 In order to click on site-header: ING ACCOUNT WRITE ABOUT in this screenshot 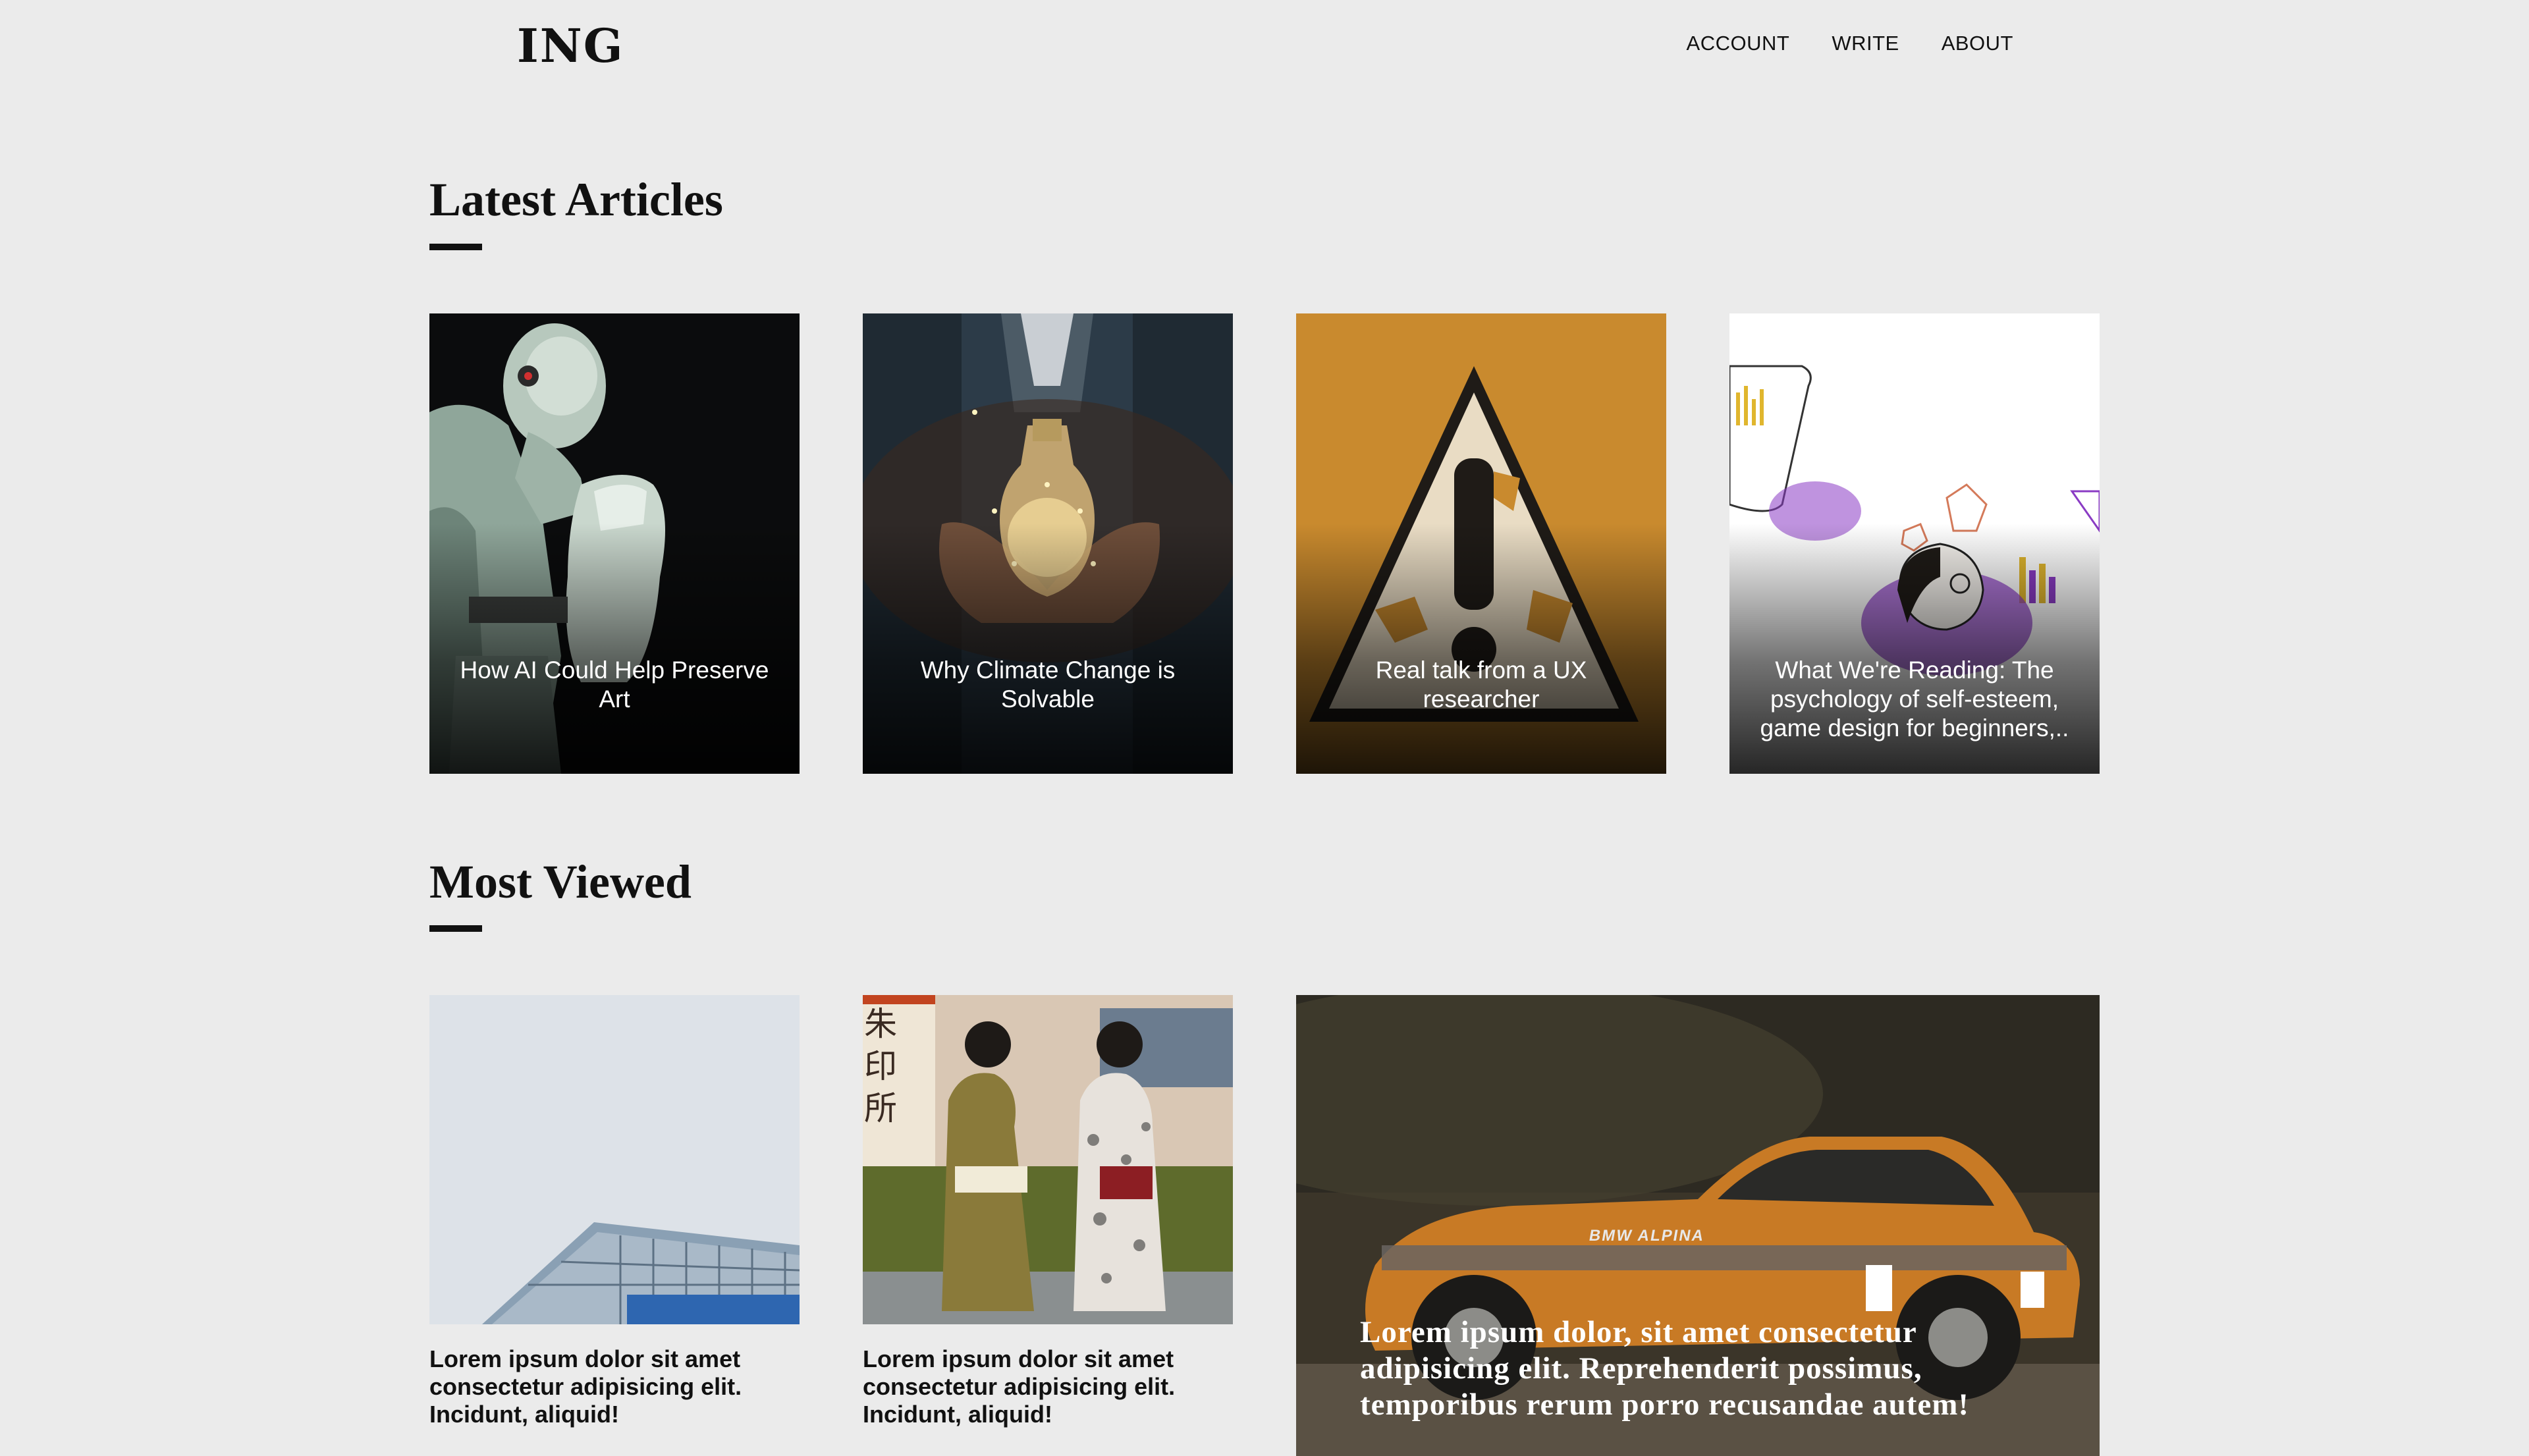, I will do `click(1264, 46)`.